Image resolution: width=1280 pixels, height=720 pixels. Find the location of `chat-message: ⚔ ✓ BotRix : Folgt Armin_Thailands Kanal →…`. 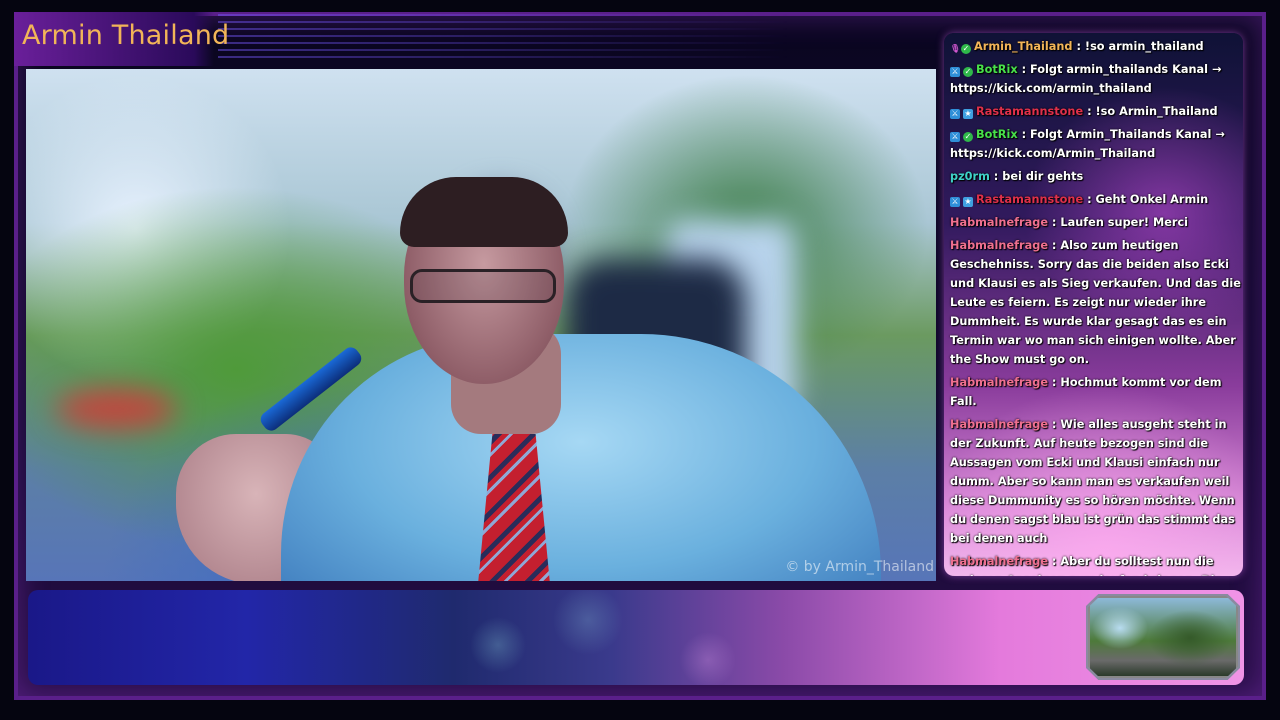

chat-message: ⚔ ✓ BotRix : Folgt Armin_Thailands Kanal →… is located at coordinates (1095, 144).